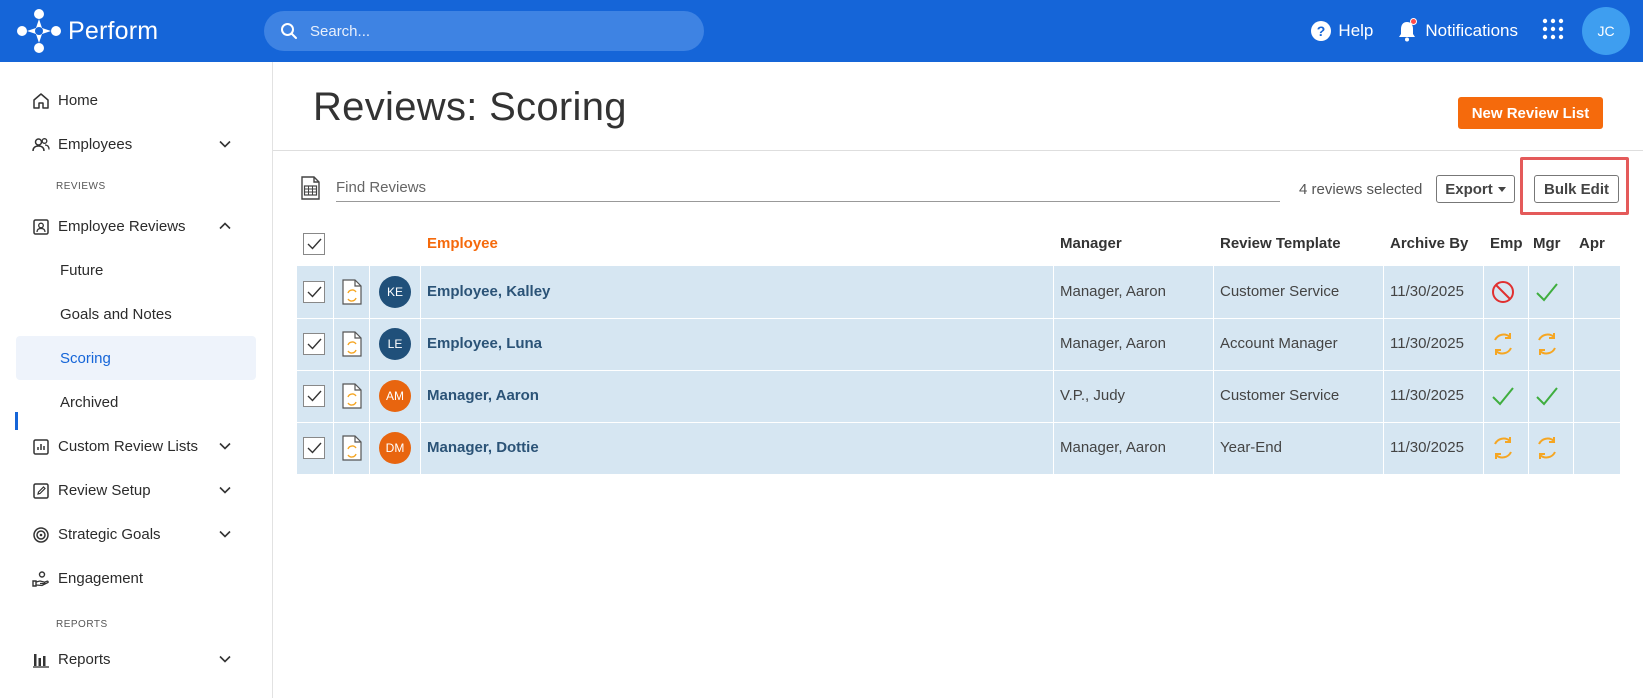 The image size is (1643, 698). What do you see at coordinates (41, 101) in the screenshot?
I see `home-icon` at bounding box center [41, 101].